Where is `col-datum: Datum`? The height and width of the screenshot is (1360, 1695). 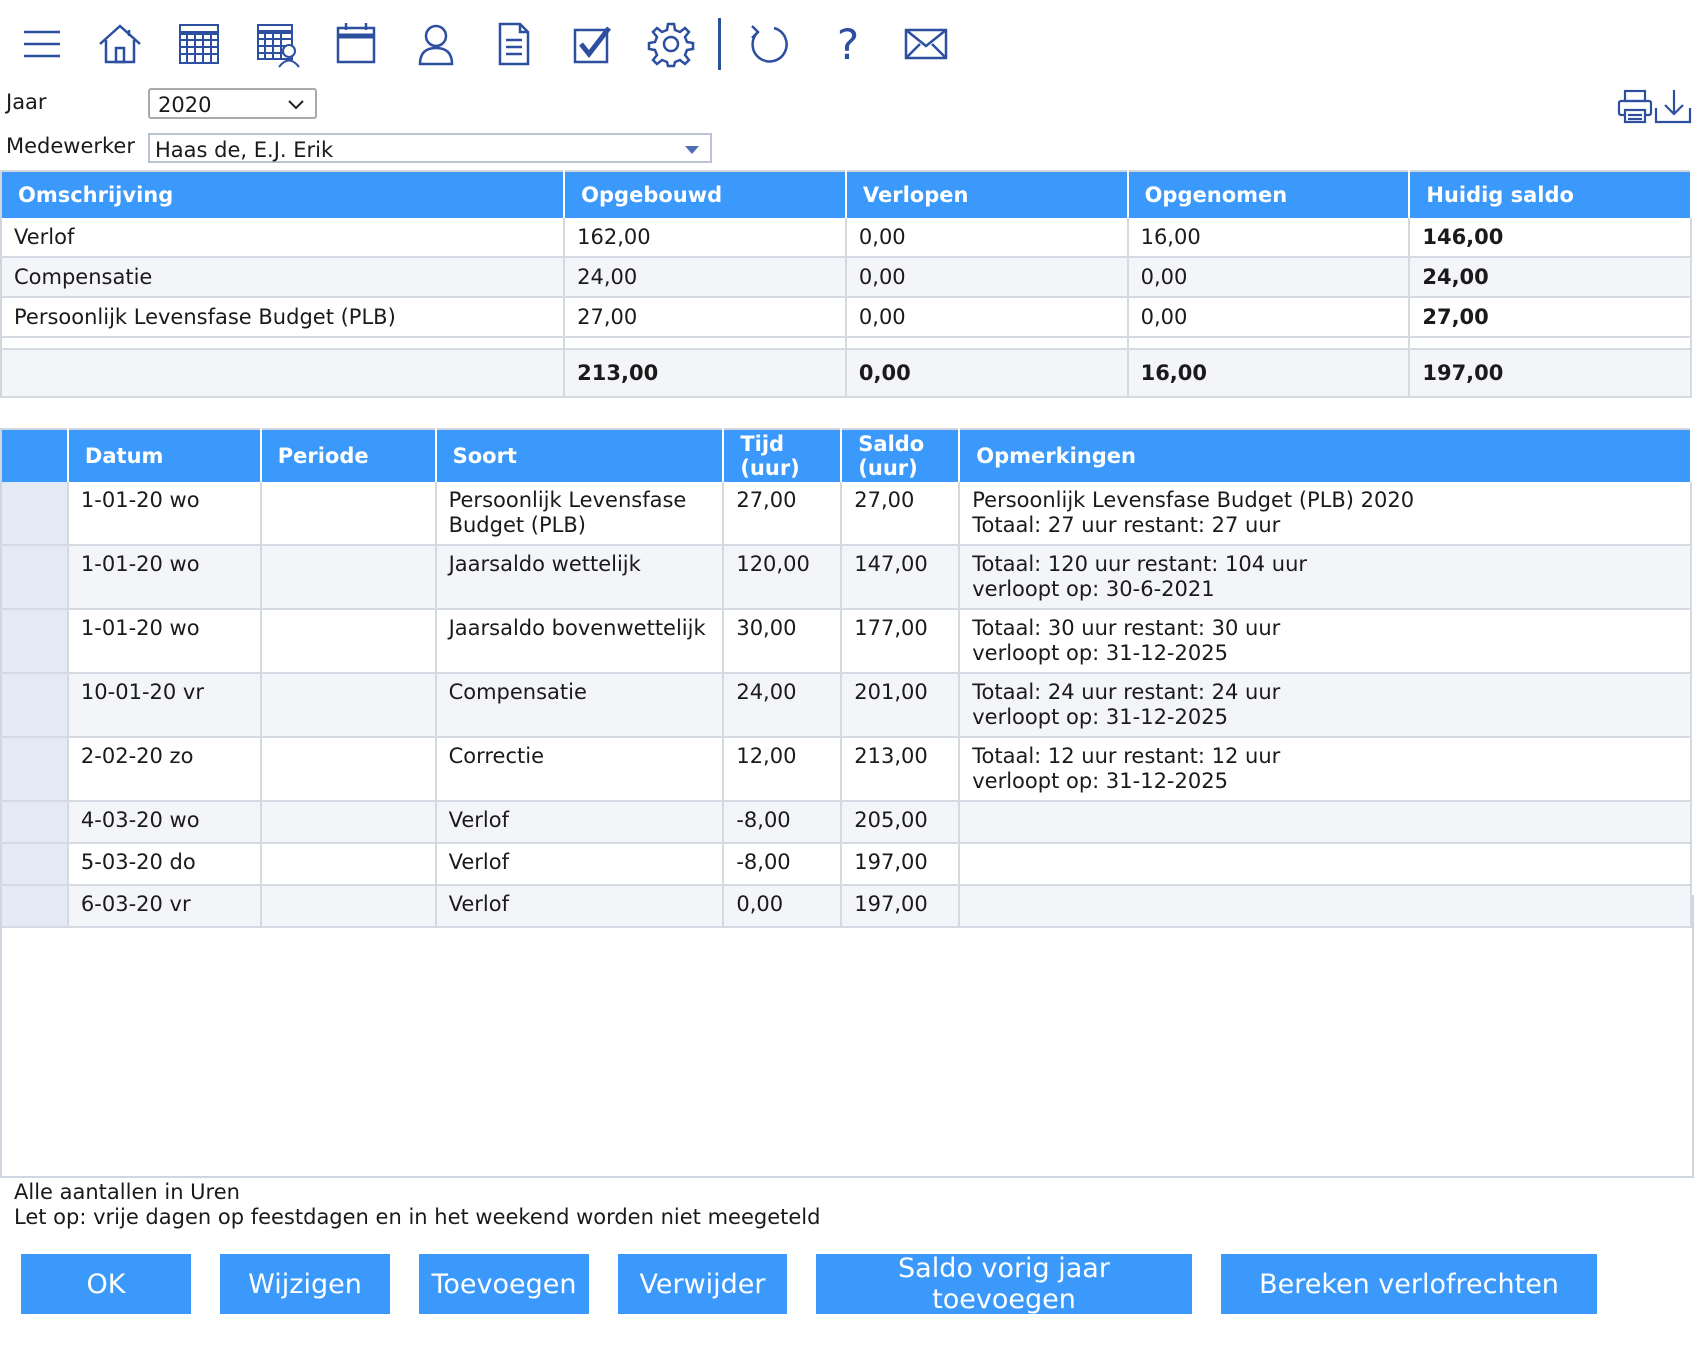 col-datum: Datum is located at coordinates (164, 455).